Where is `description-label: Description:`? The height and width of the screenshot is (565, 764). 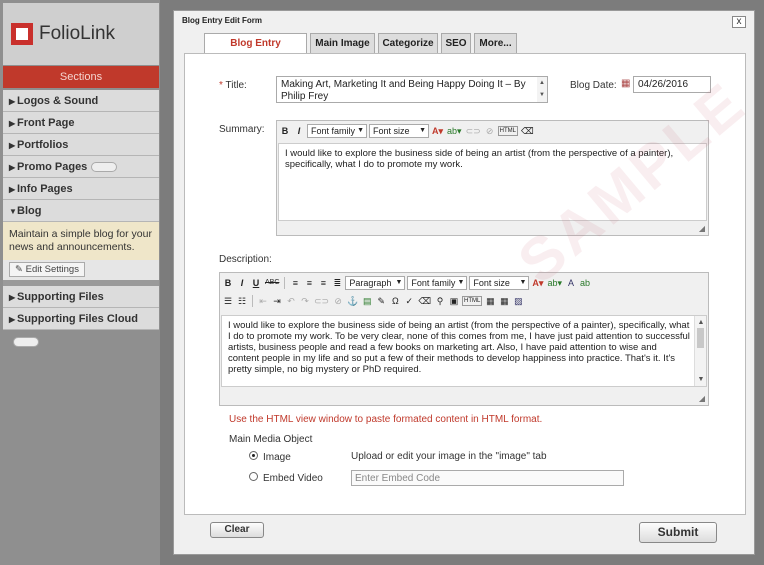
description-label: Description: is located at coordinates (245, 259).